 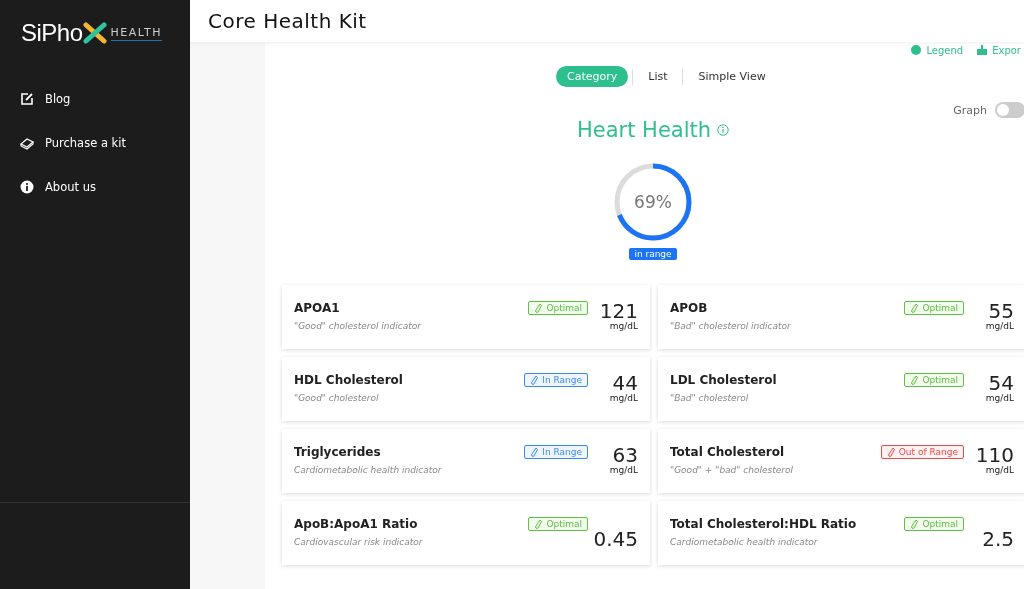 What do you see at coordinates (922, 452) in the screenshot?
I see `status-badge: Out of Range` at bounding box center [922, 452].